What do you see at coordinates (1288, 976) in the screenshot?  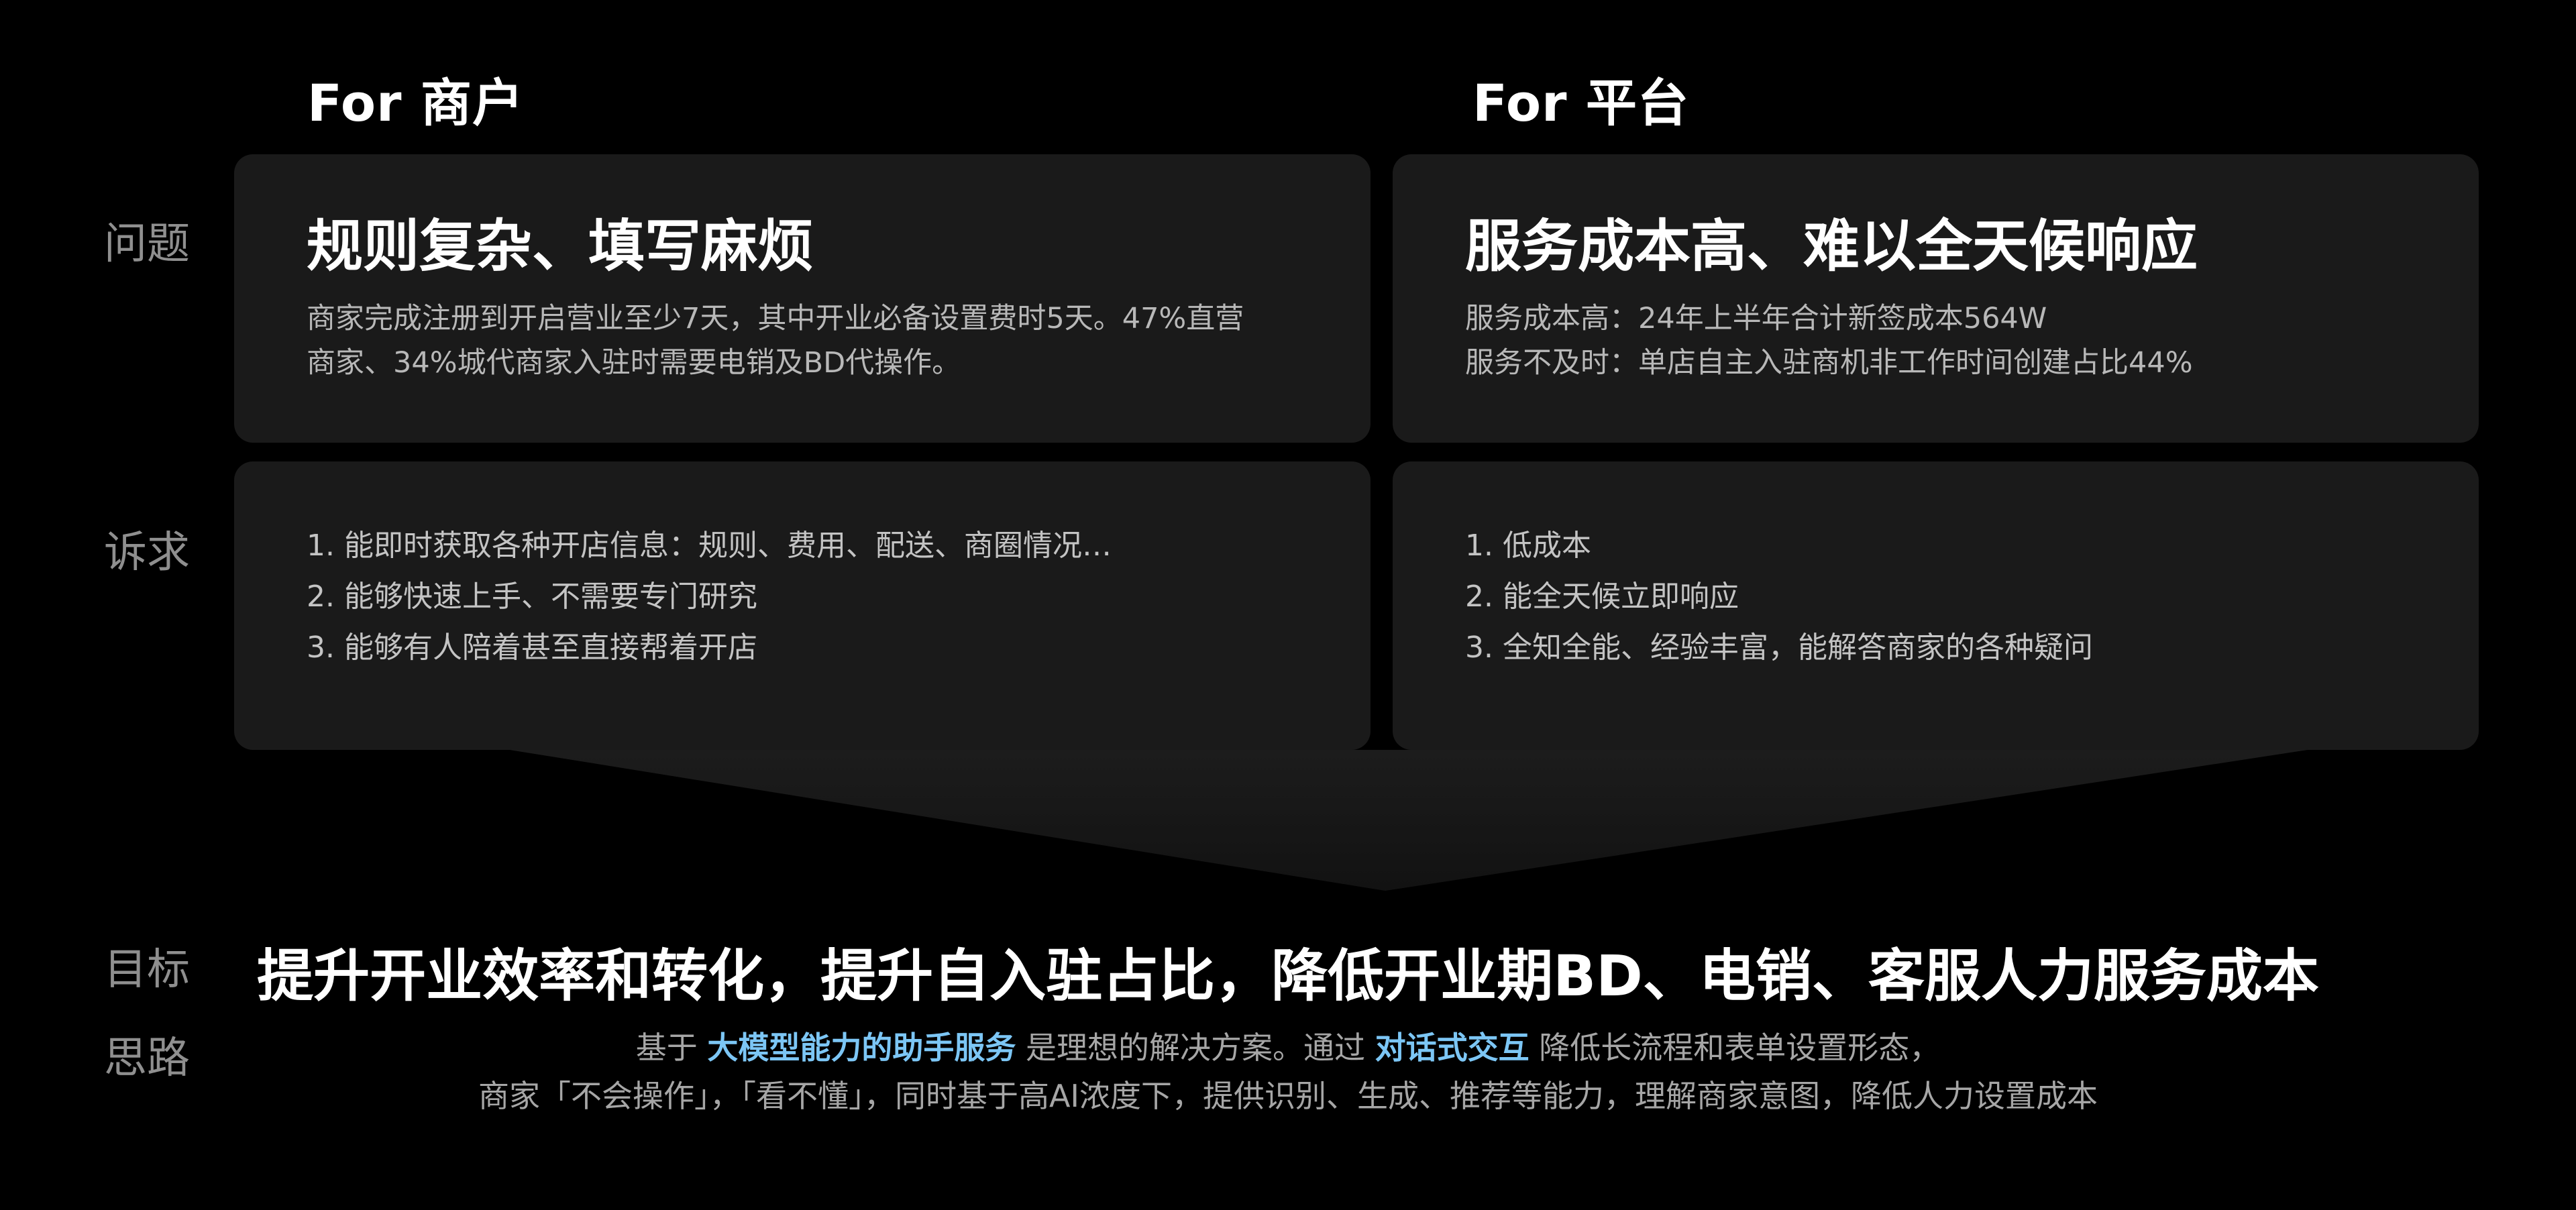 I see `goal-statement: 提升开业效率和转化，提升自入驻占比，降低开业期BD、电销、客服人力服务成本` at bounding box center [1288, 976].